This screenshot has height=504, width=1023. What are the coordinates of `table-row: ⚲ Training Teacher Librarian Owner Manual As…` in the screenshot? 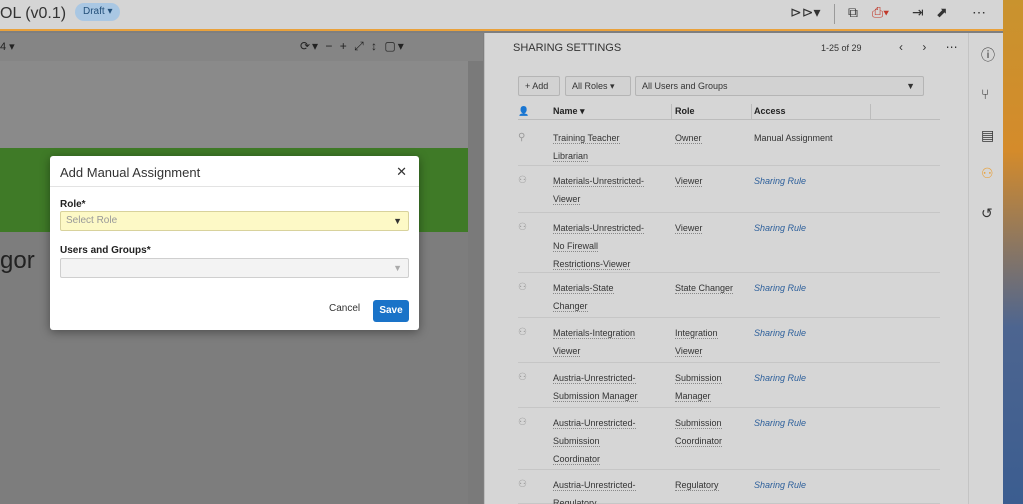 It's located at (729, 144).